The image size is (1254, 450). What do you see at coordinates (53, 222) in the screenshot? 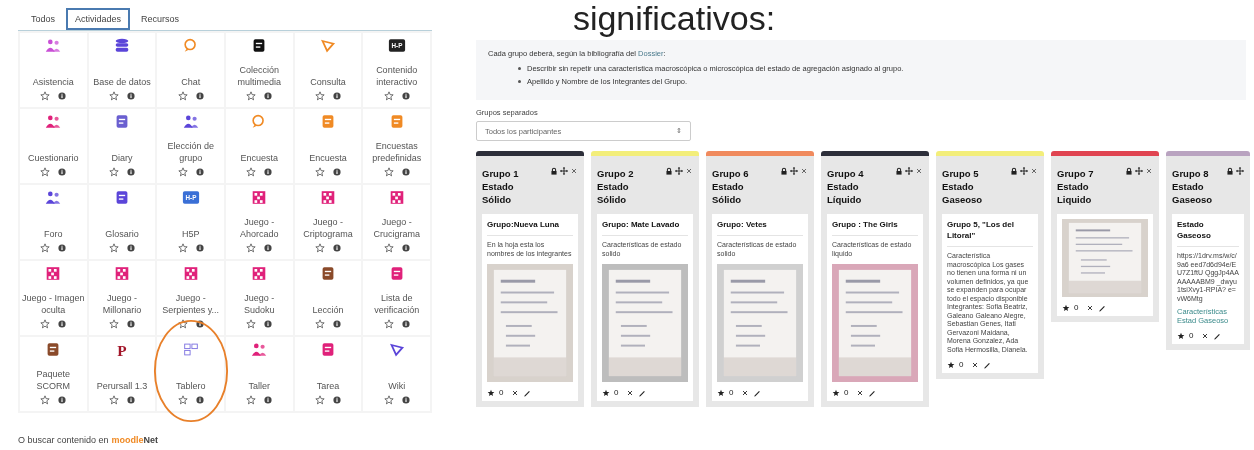
I see `activity-tile: Foro` at bounding box center [53, 222].